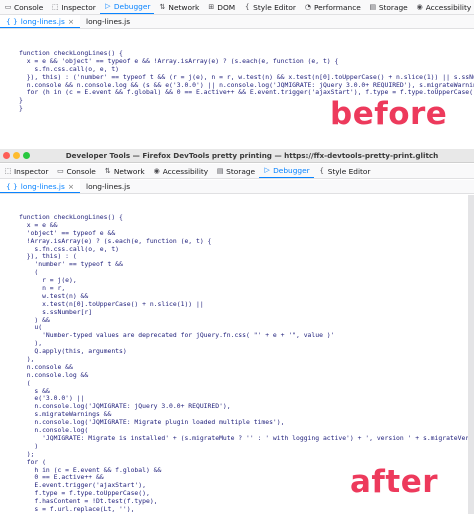 The width and height of the screenshot is (474, 514). I want to click on before-source-tabs: { } long-lines.js × long-lines.js, so click(237, 22).